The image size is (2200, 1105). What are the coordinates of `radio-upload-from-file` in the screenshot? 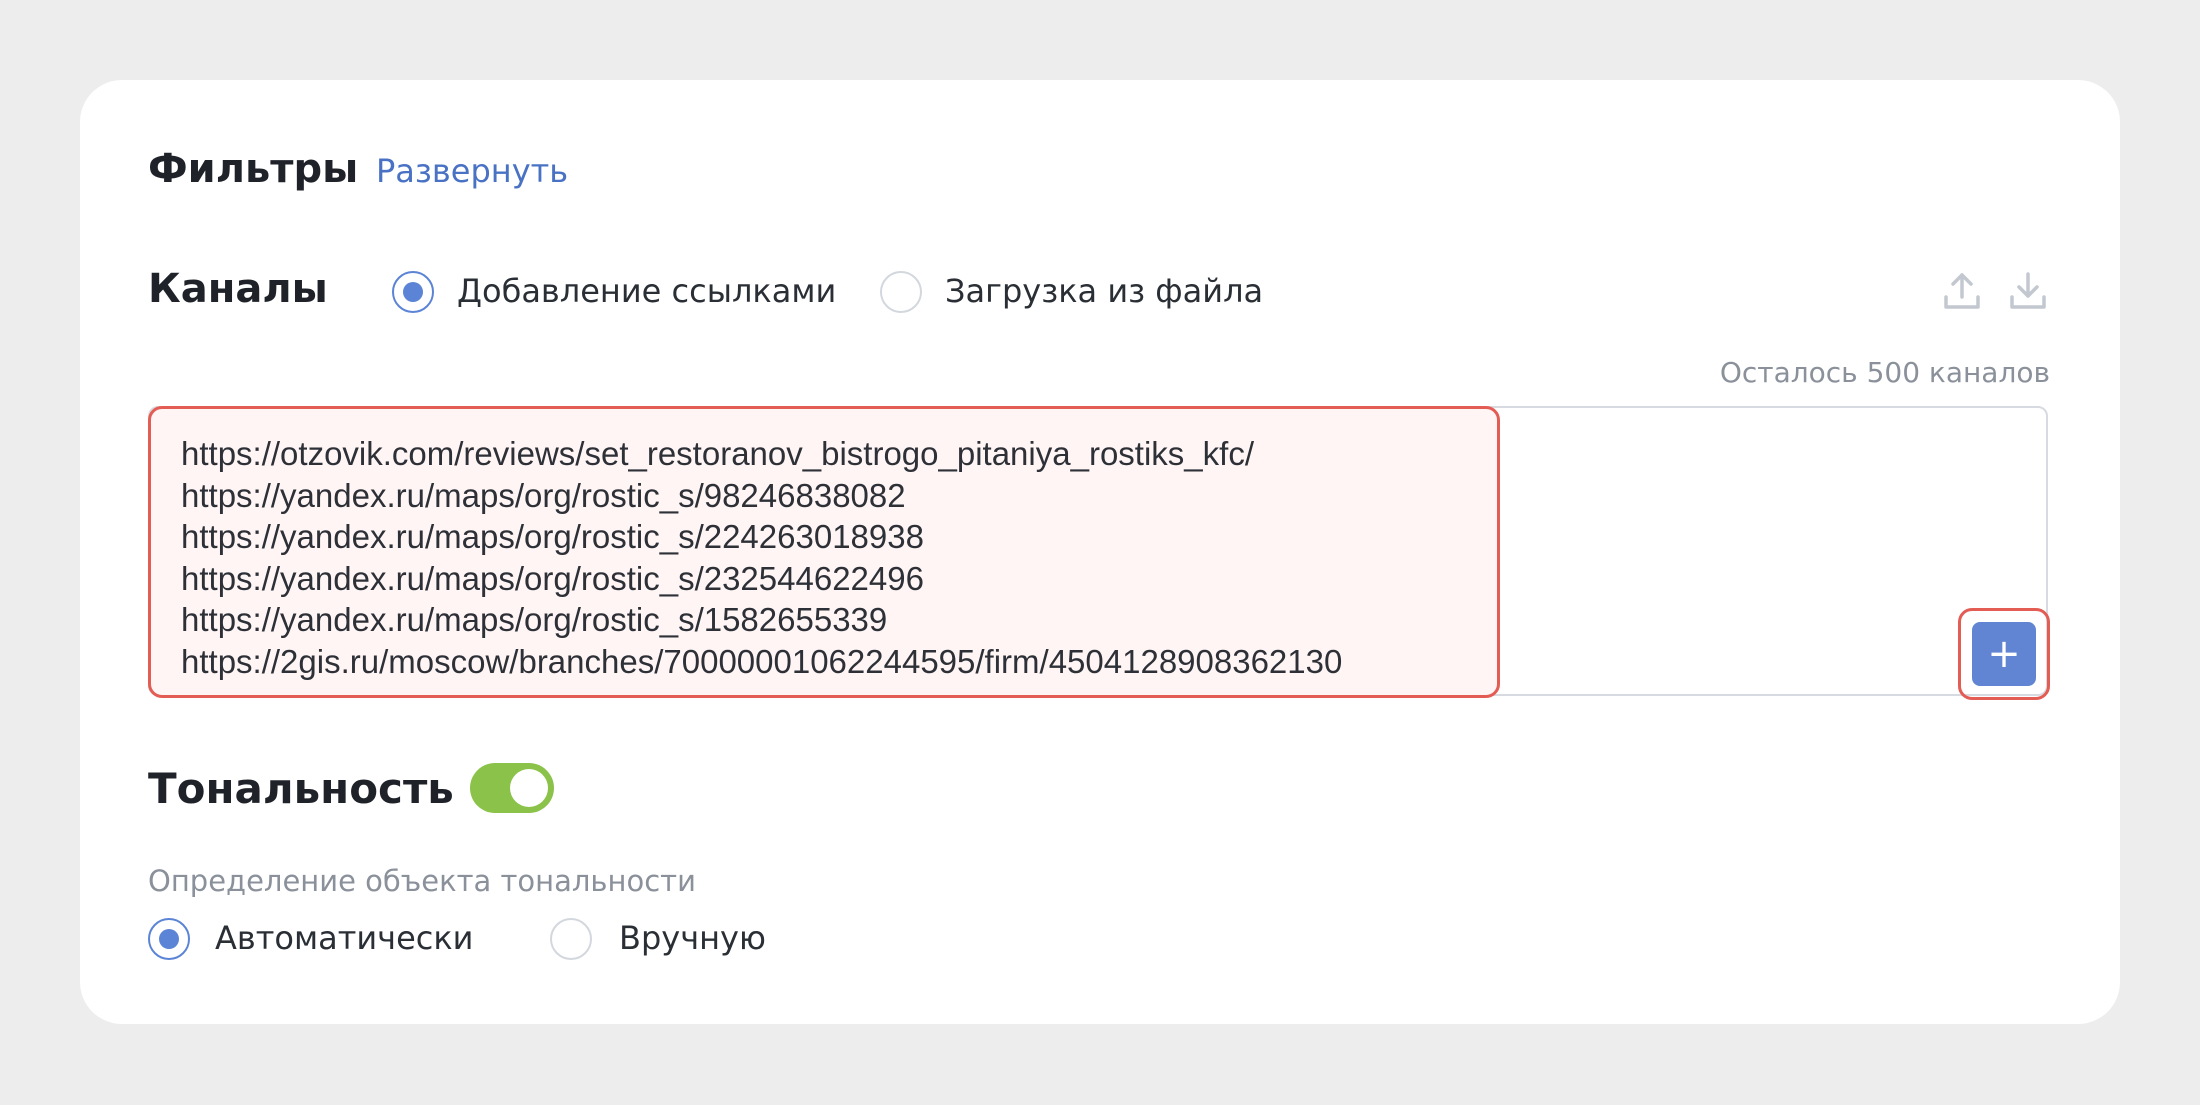 It's located at (901, 292).